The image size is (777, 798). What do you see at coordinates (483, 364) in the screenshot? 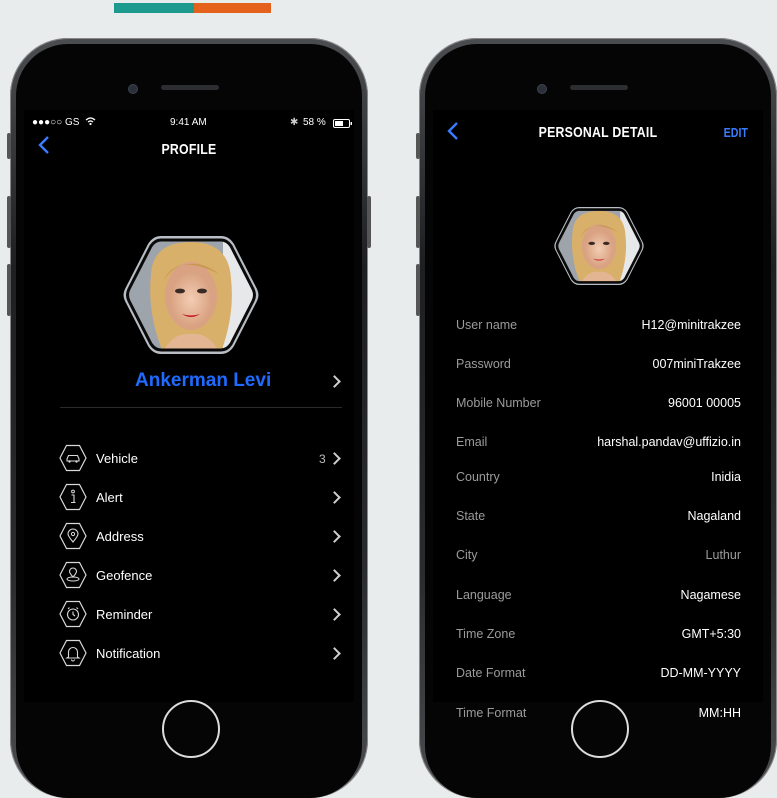
I see `field-label: Password` at bounding box center [483, 364].